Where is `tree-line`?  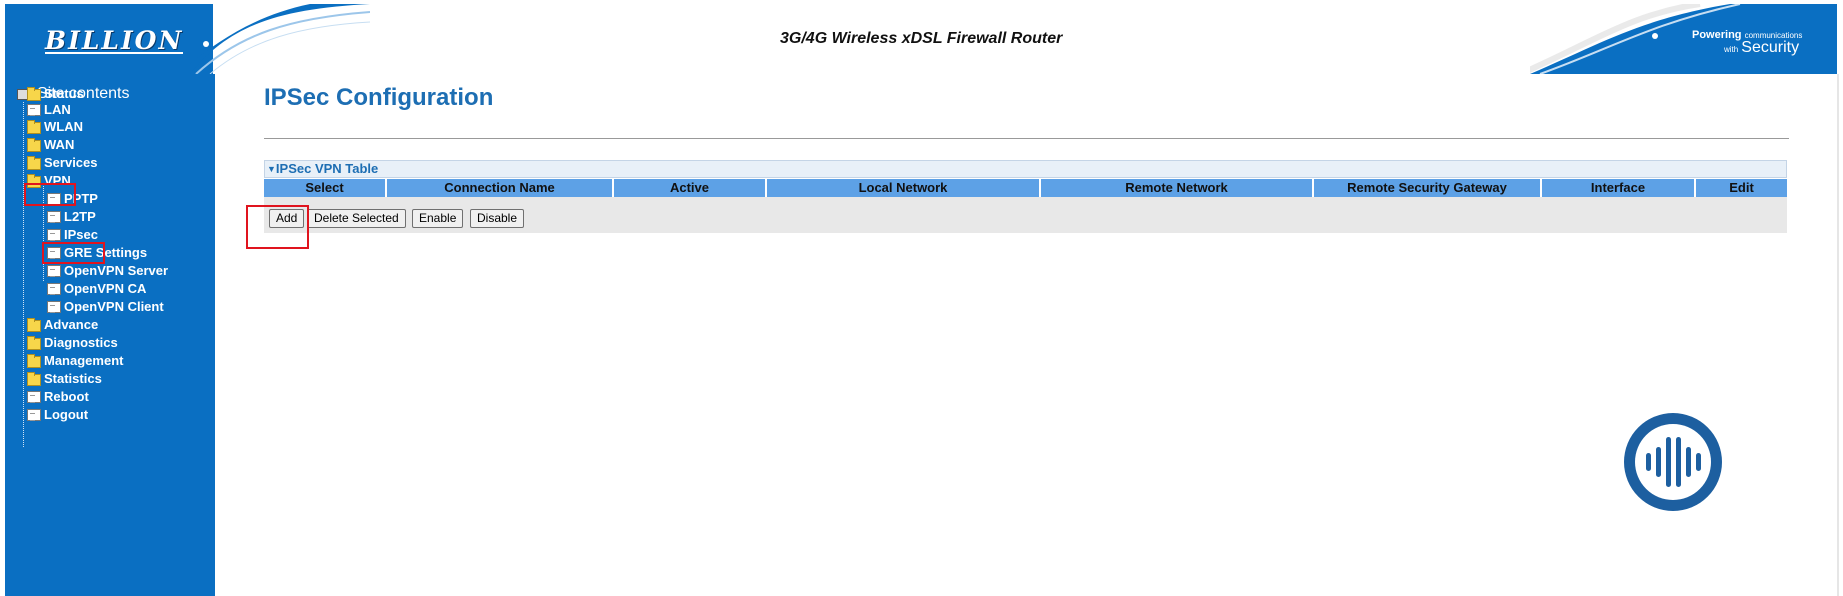
tree-line is located at coordinates (23, 274).